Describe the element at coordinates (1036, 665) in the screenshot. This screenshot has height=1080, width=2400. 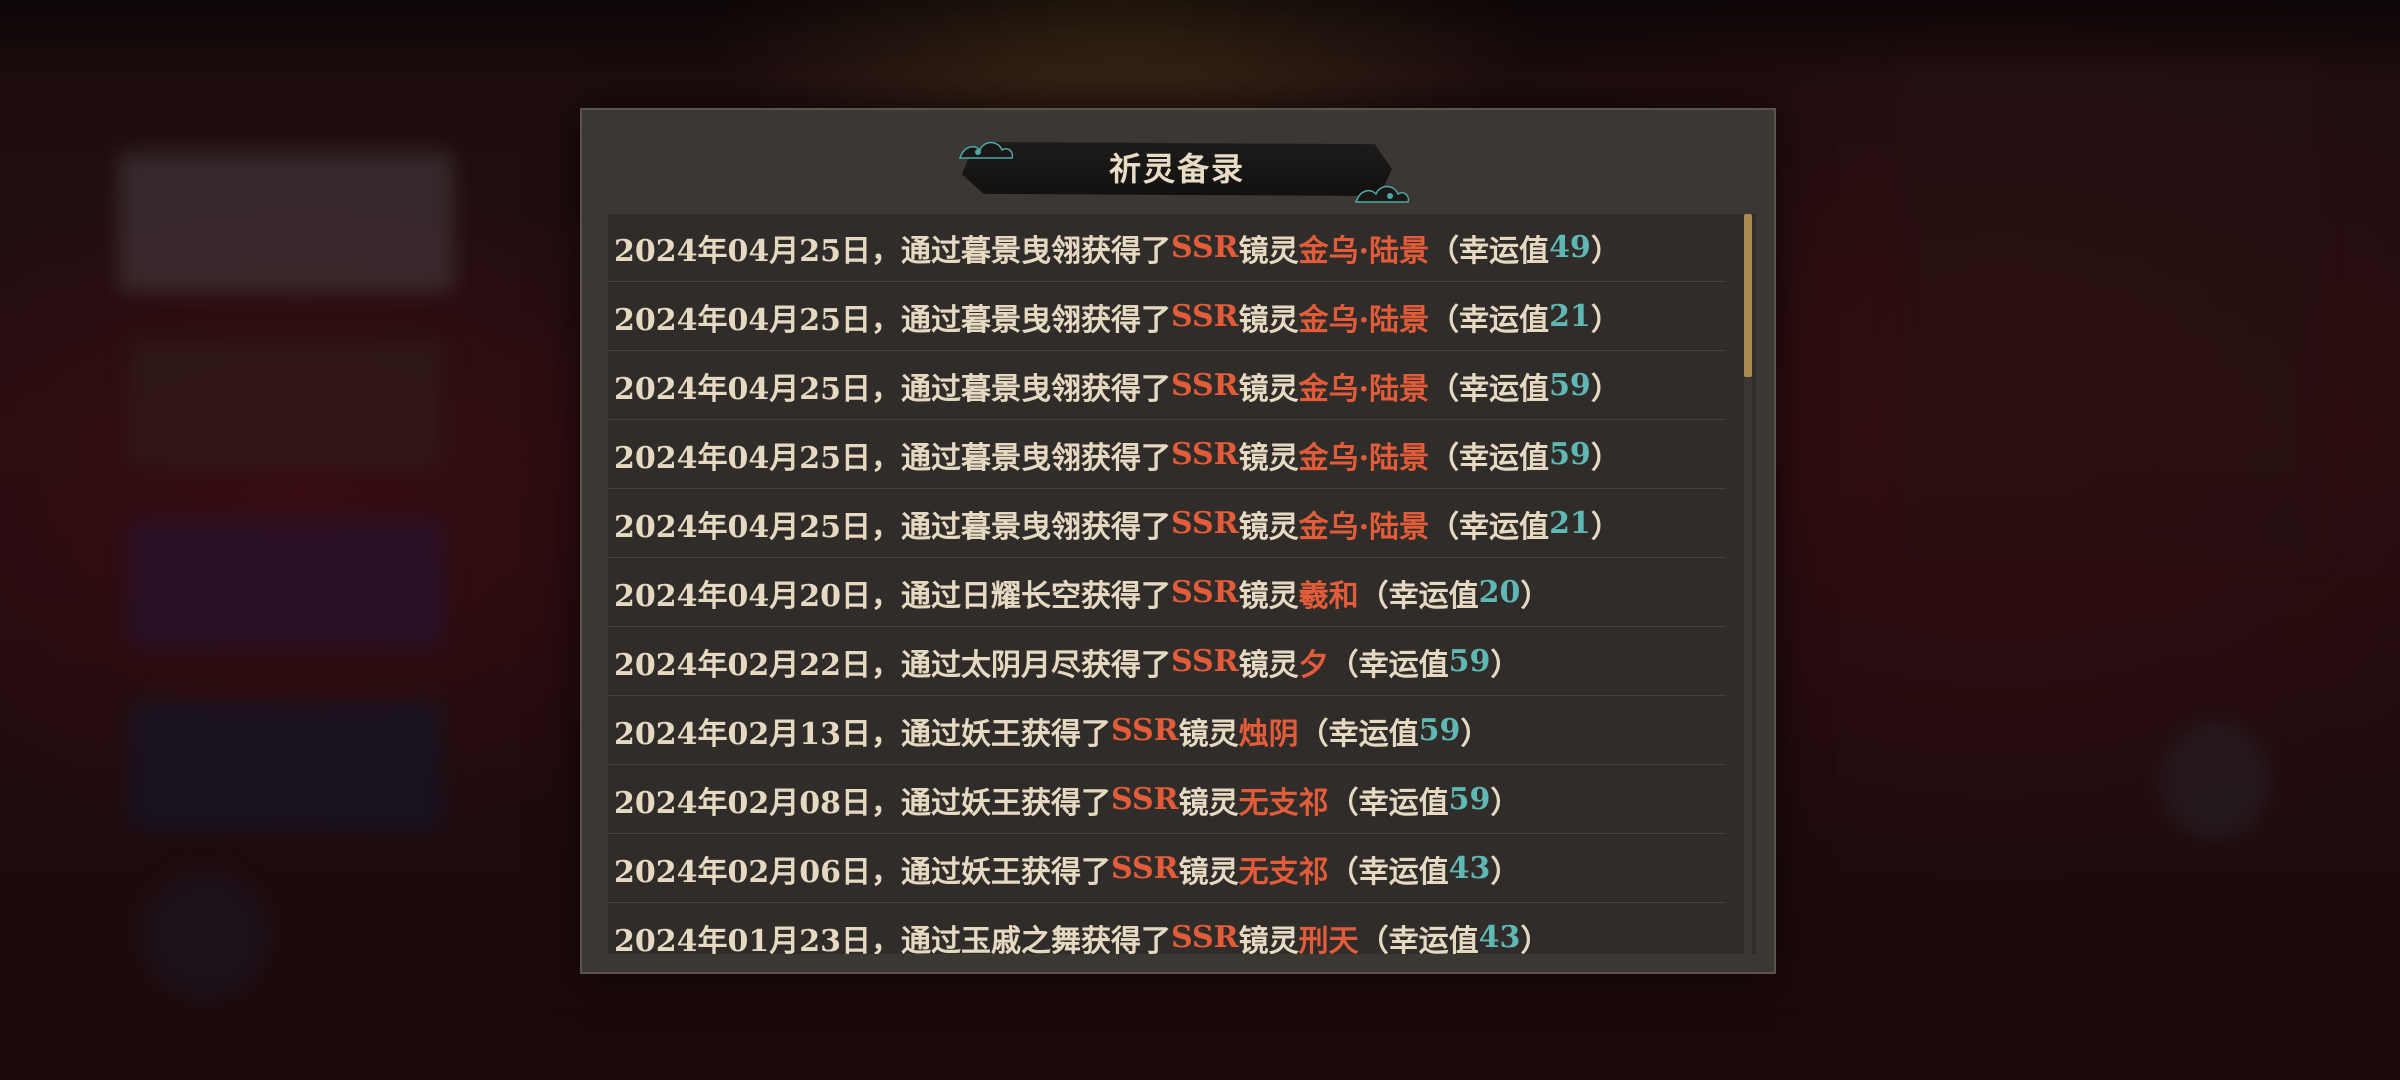
I see `record-source: 通过太阴月尽获得了` at that location.